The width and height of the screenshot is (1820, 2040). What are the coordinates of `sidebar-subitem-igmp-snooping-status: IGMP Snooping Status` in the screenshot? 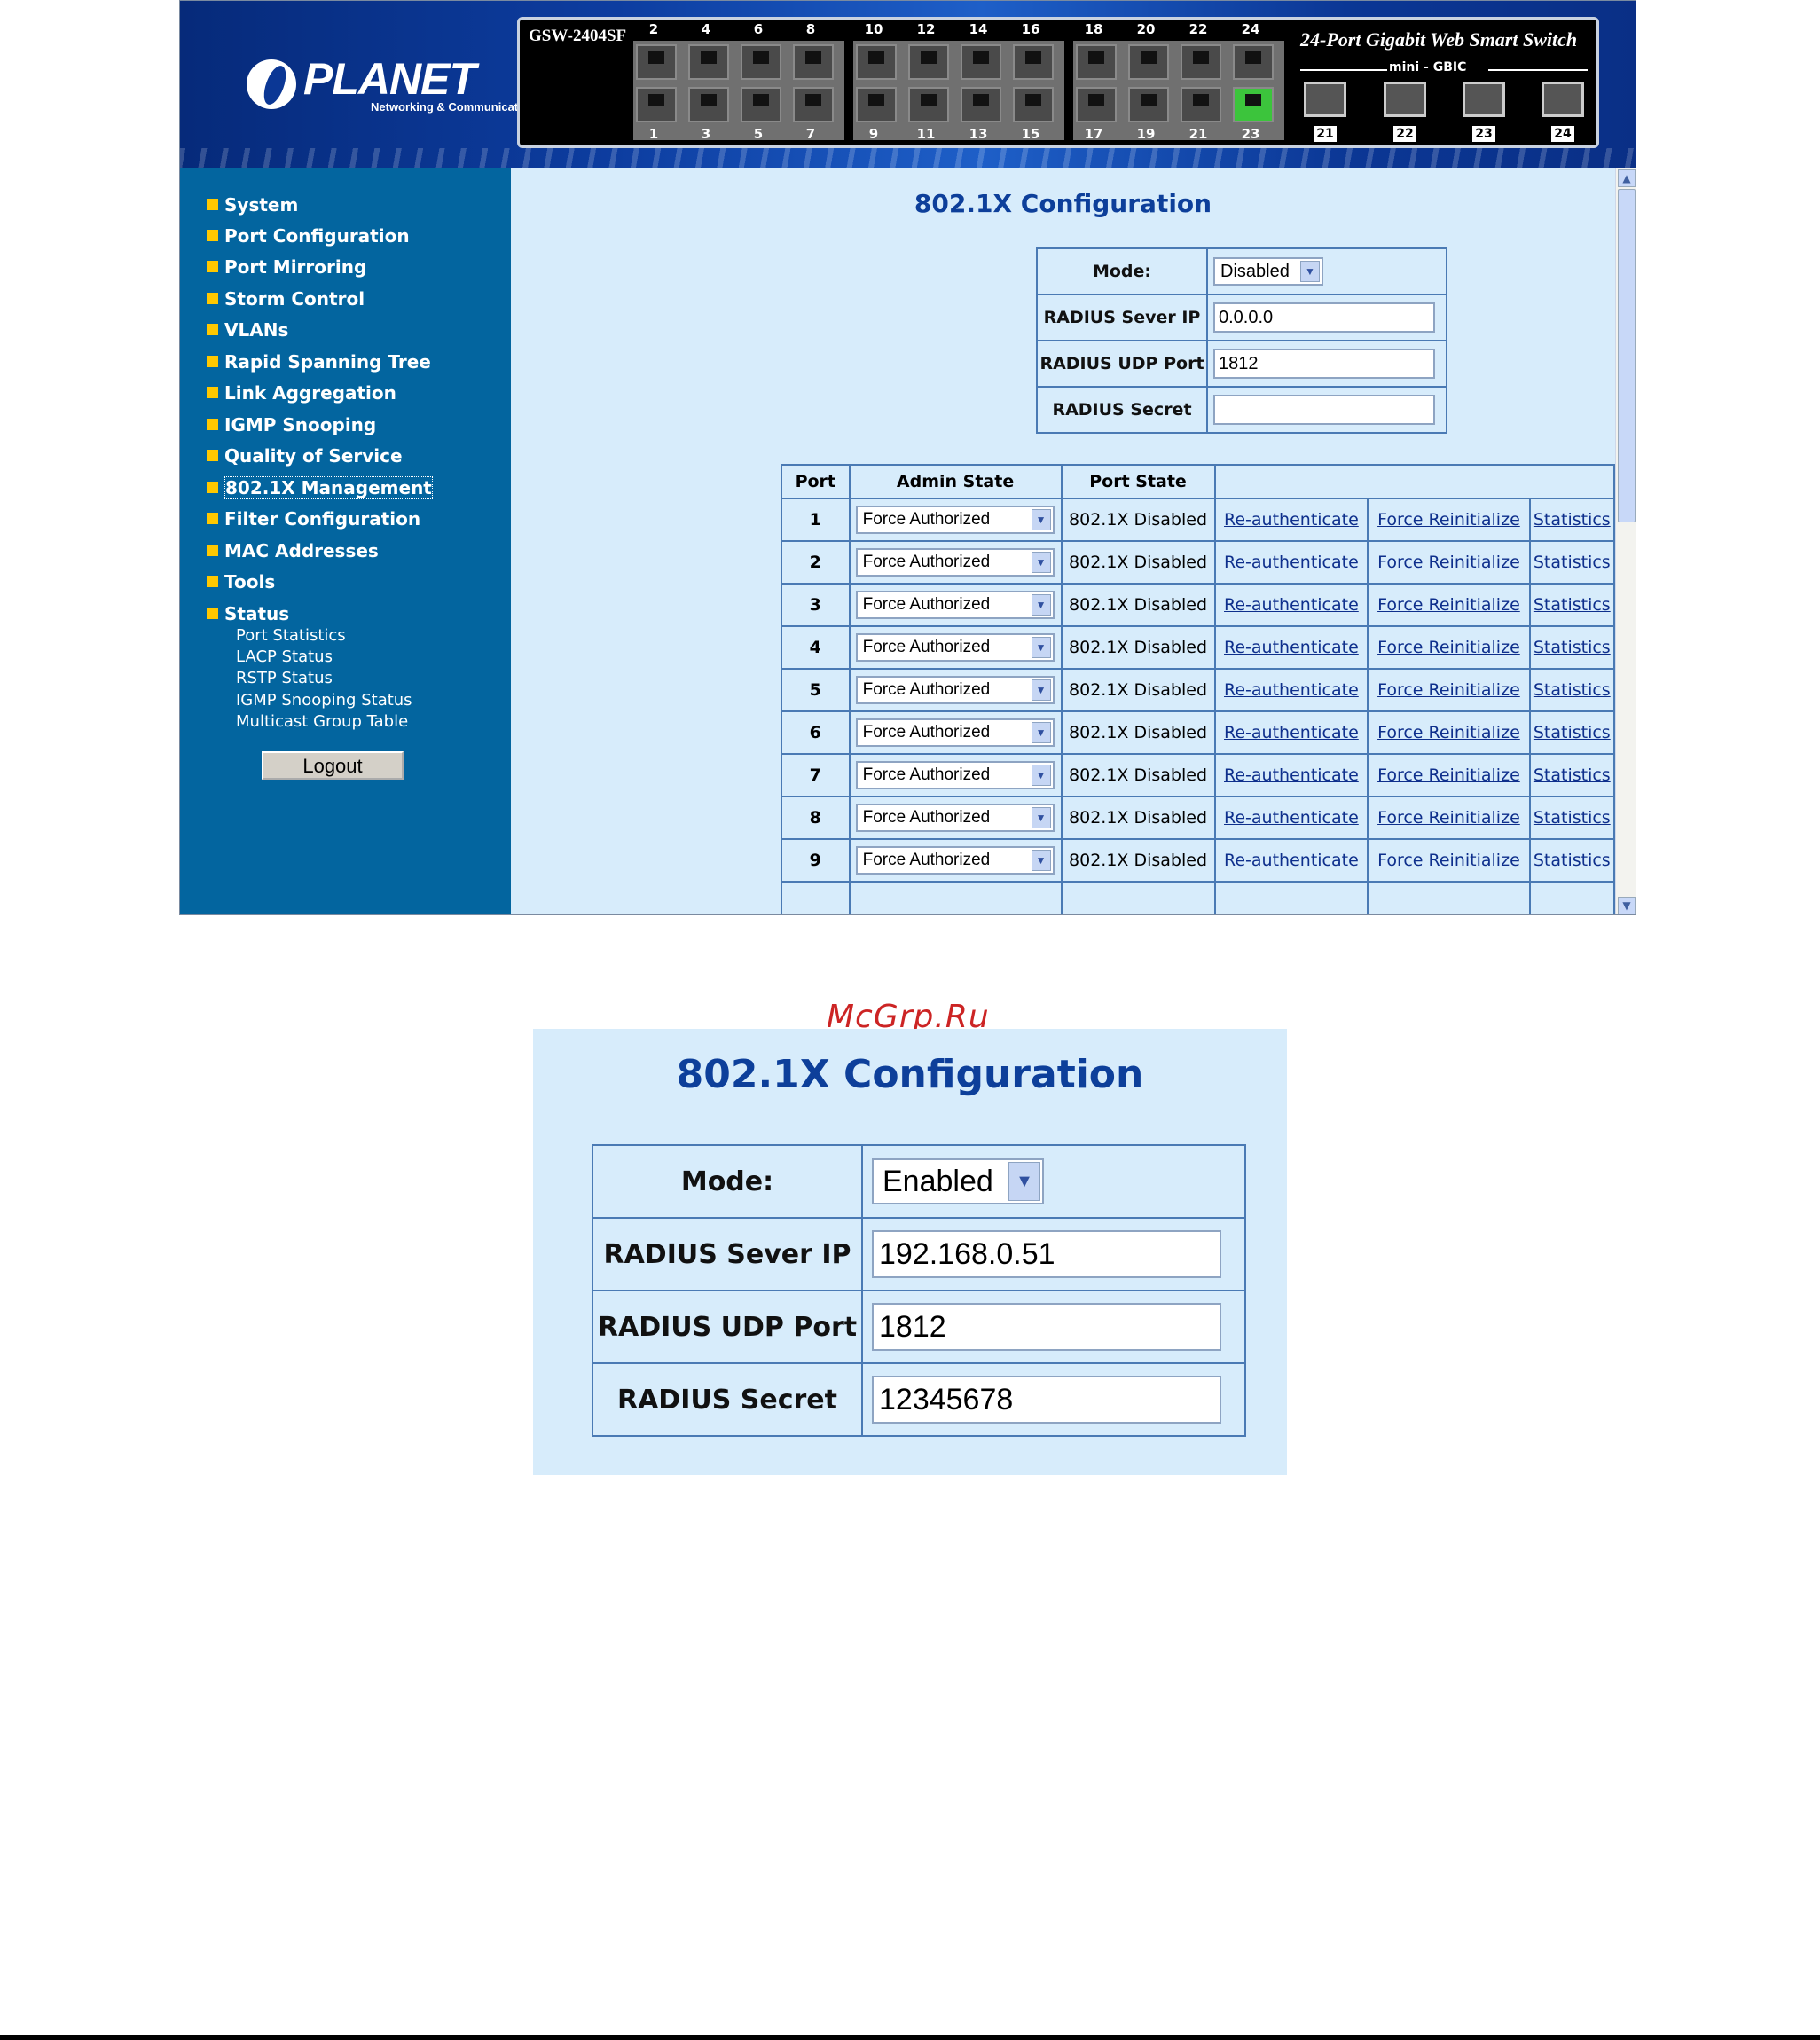 It's located at (324, 700).